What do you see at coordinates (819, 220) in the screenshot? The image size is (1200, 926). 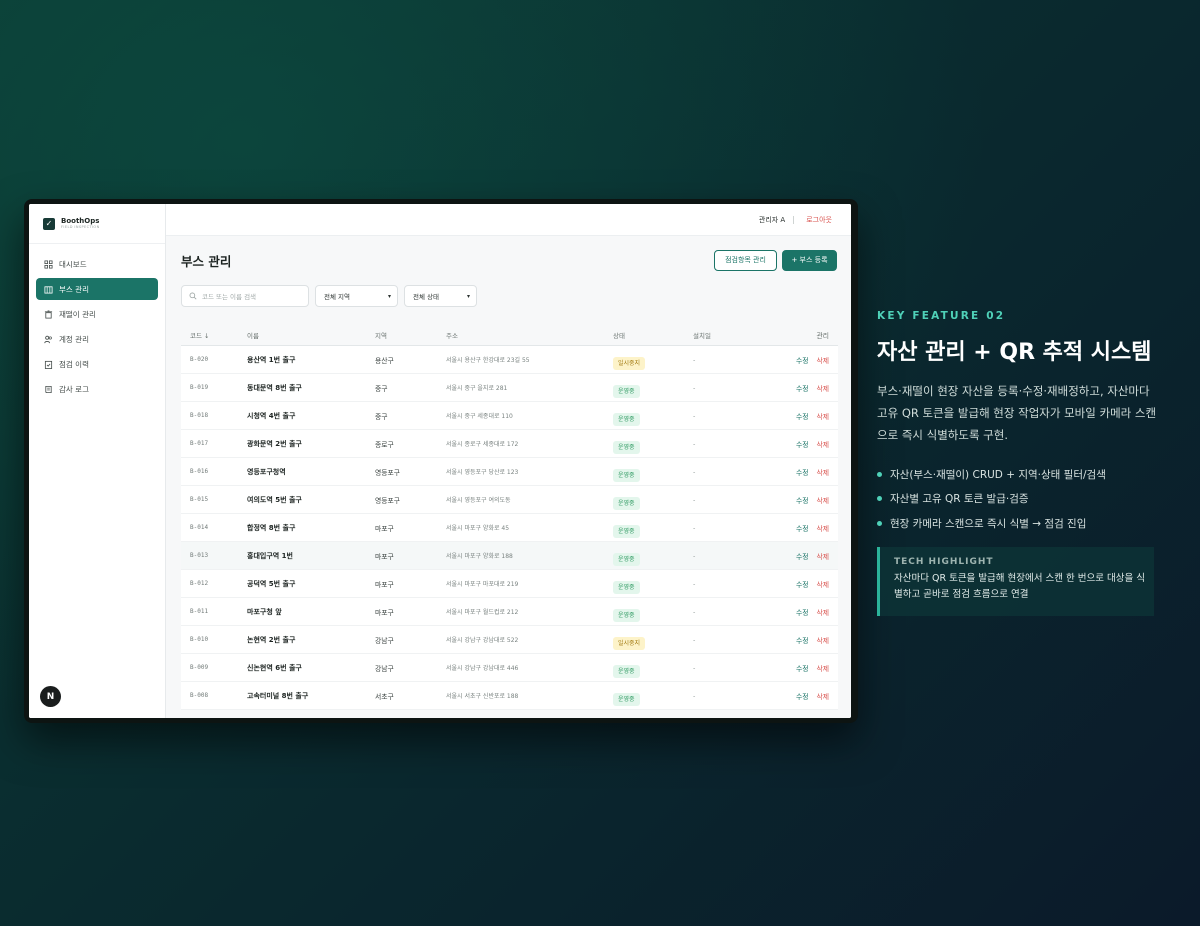 I see `logout-link: 로그아웃` at bounding box center [819, 220].